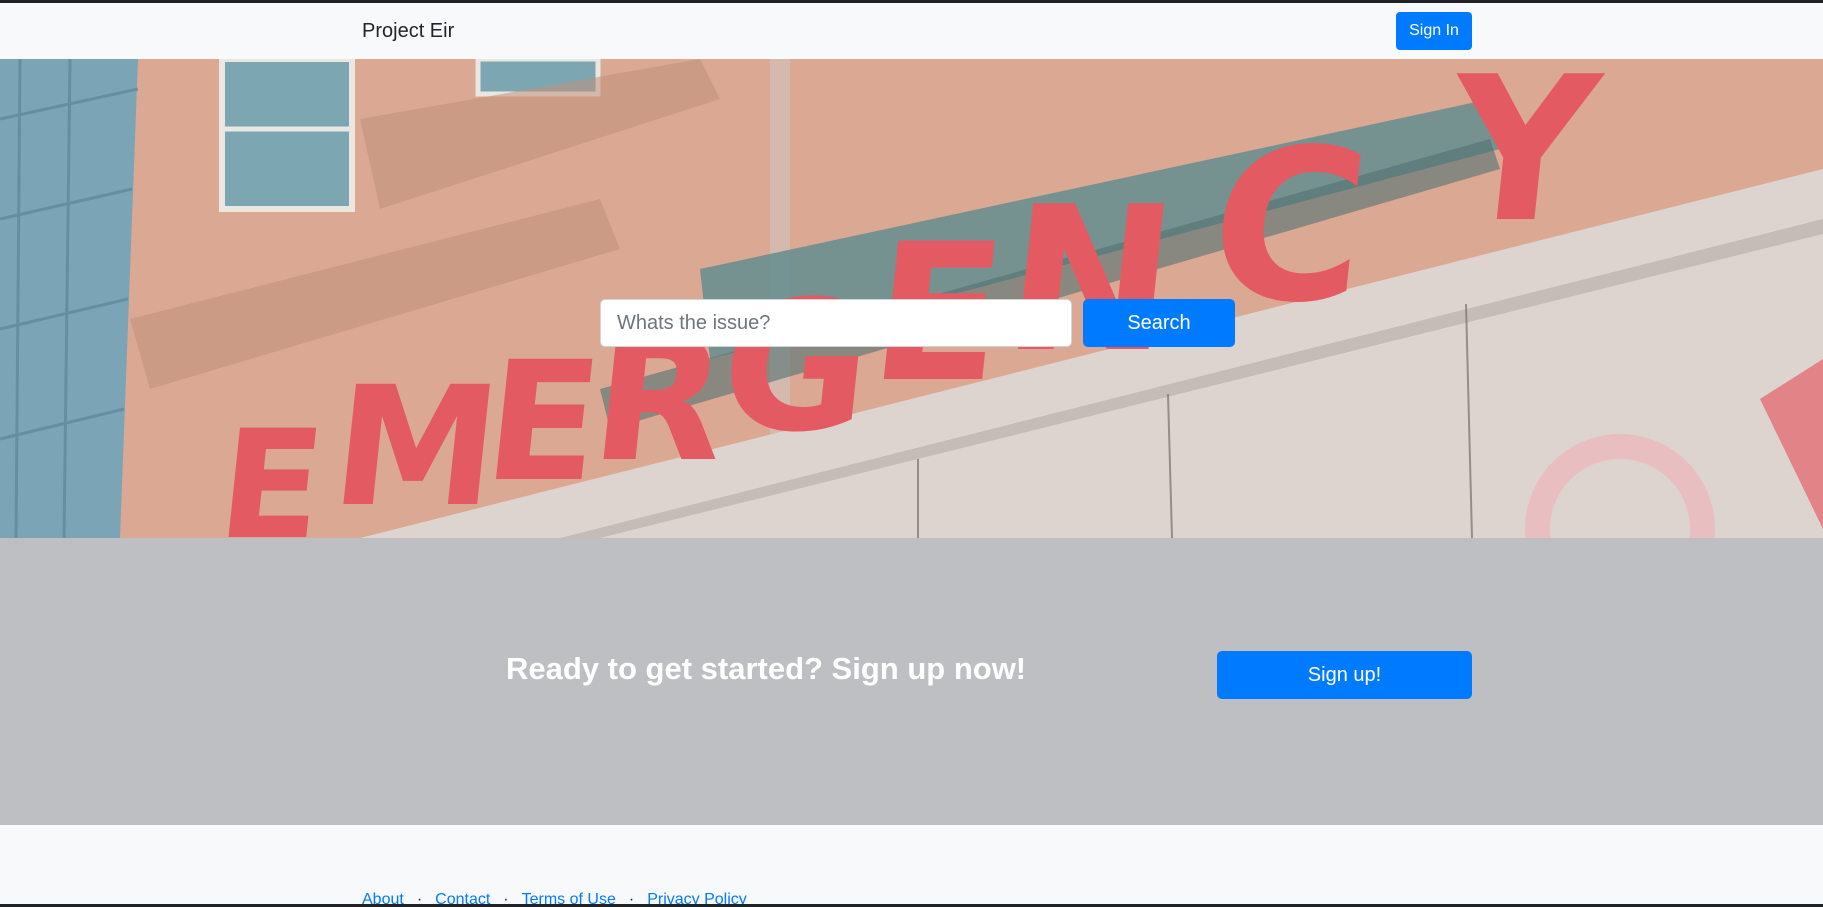 Image resolution: width=1823 pixels, height=907 pixels. What do you see at coordinates (1159, 323) in the screenshot?
I see `search-button: Search` at bounding box center [1159, 323].